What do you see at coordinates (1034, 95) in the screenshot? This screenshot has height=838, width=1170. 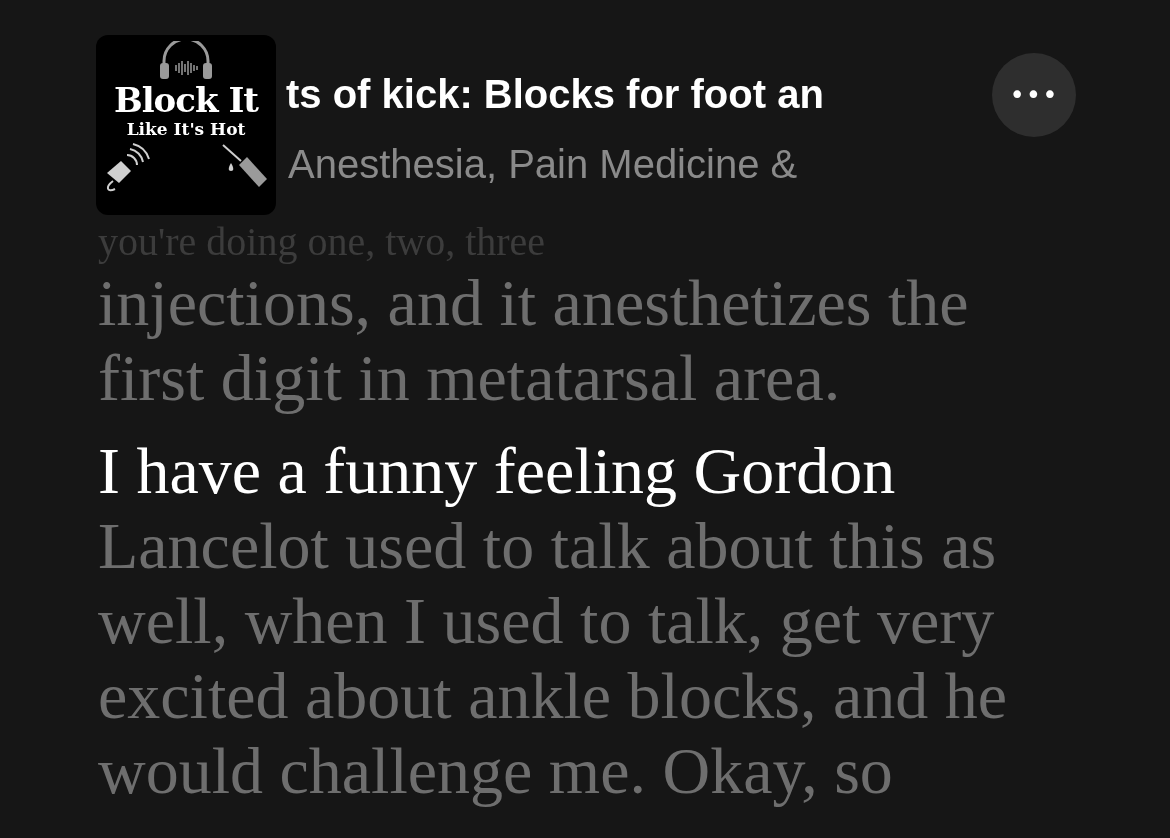 I see `more-button: •••` at bounding box center [1034, 95].